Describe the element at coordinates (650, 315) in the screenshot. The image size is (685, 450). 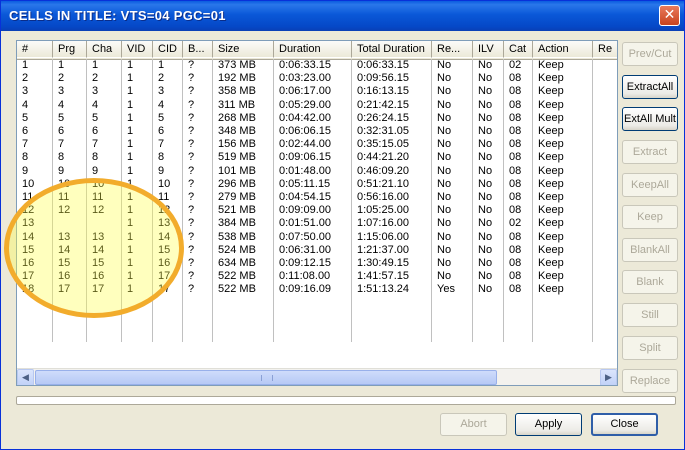
I see `still-button: Still` at that location.